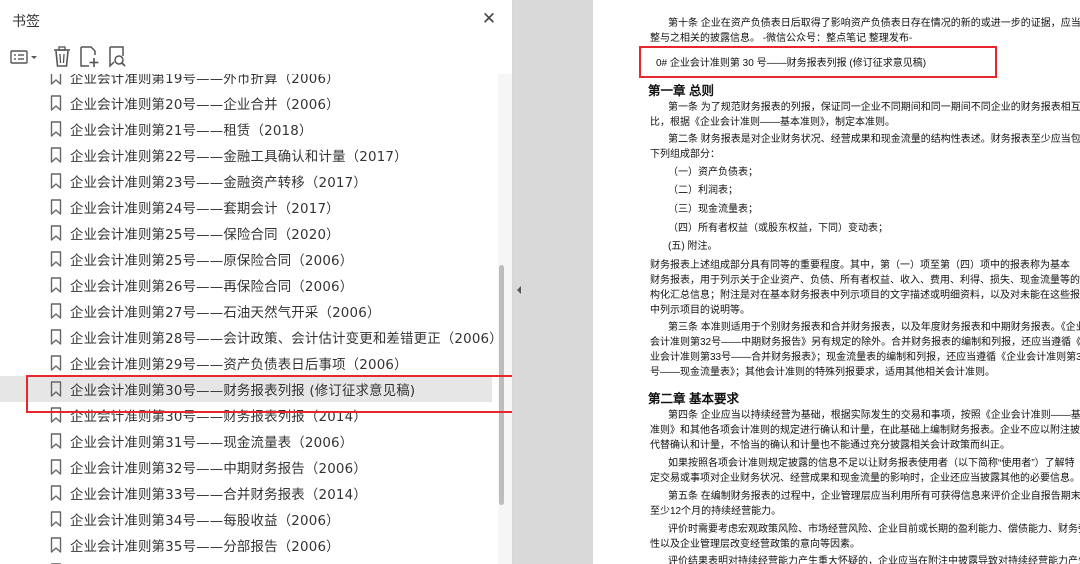 This screenshot has width=1080, height=564. I want to click on bookmark-item: 企业会计准则第30号——财务报表列报 (修订征求意见稿), so click(246, 389).